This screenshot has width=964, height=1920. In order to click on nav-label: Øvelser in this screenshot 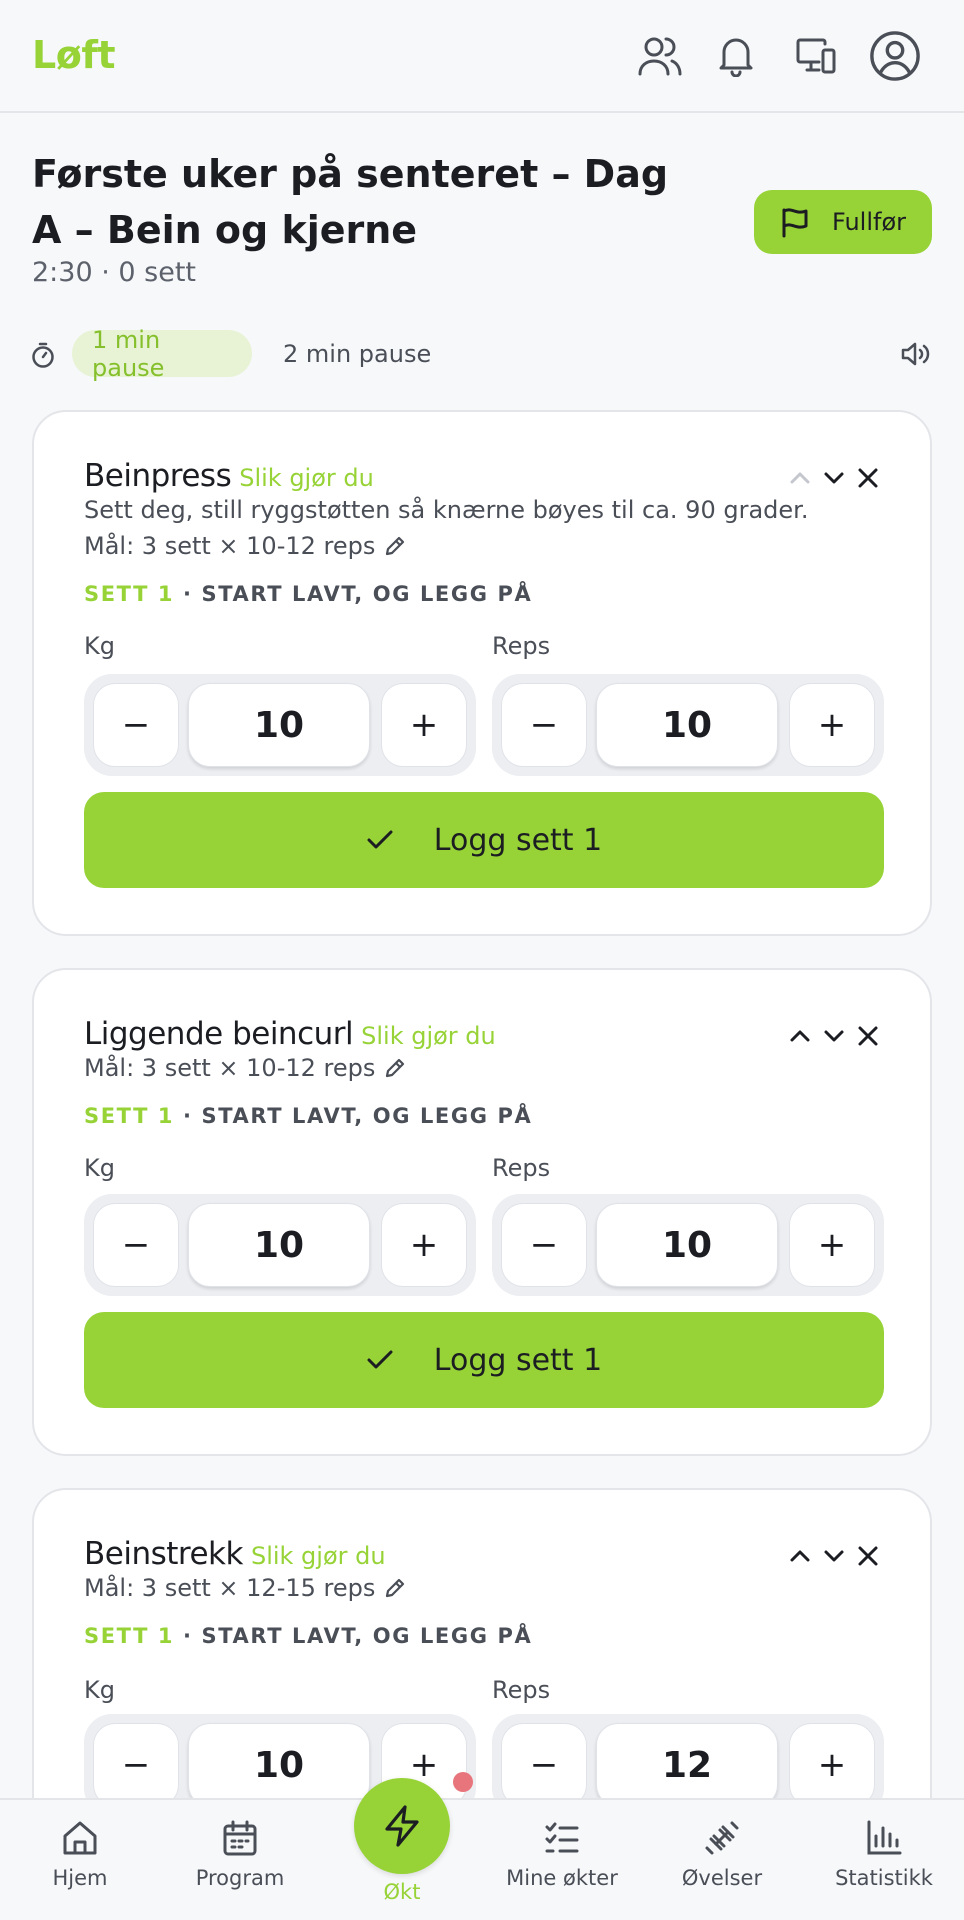, I will do `click(722, 1878)`.